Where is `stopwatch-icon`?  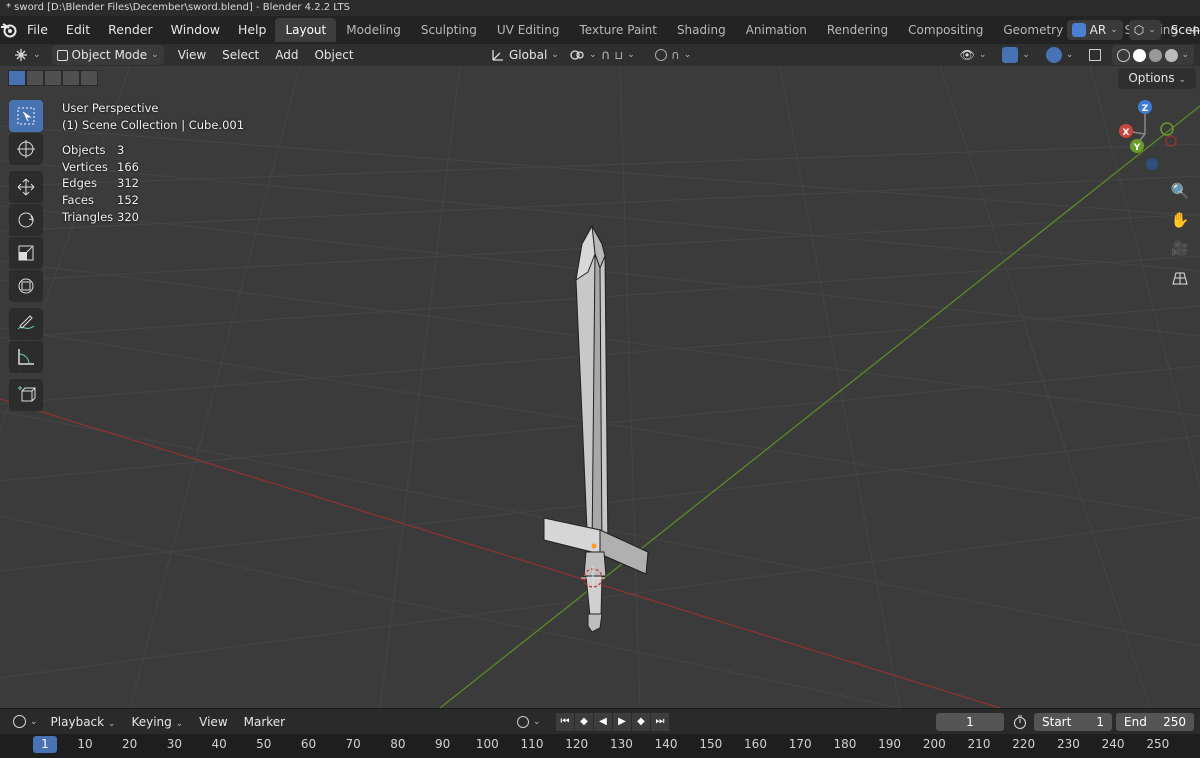 stopwatch-icon is located at coordinates (1020, 722).